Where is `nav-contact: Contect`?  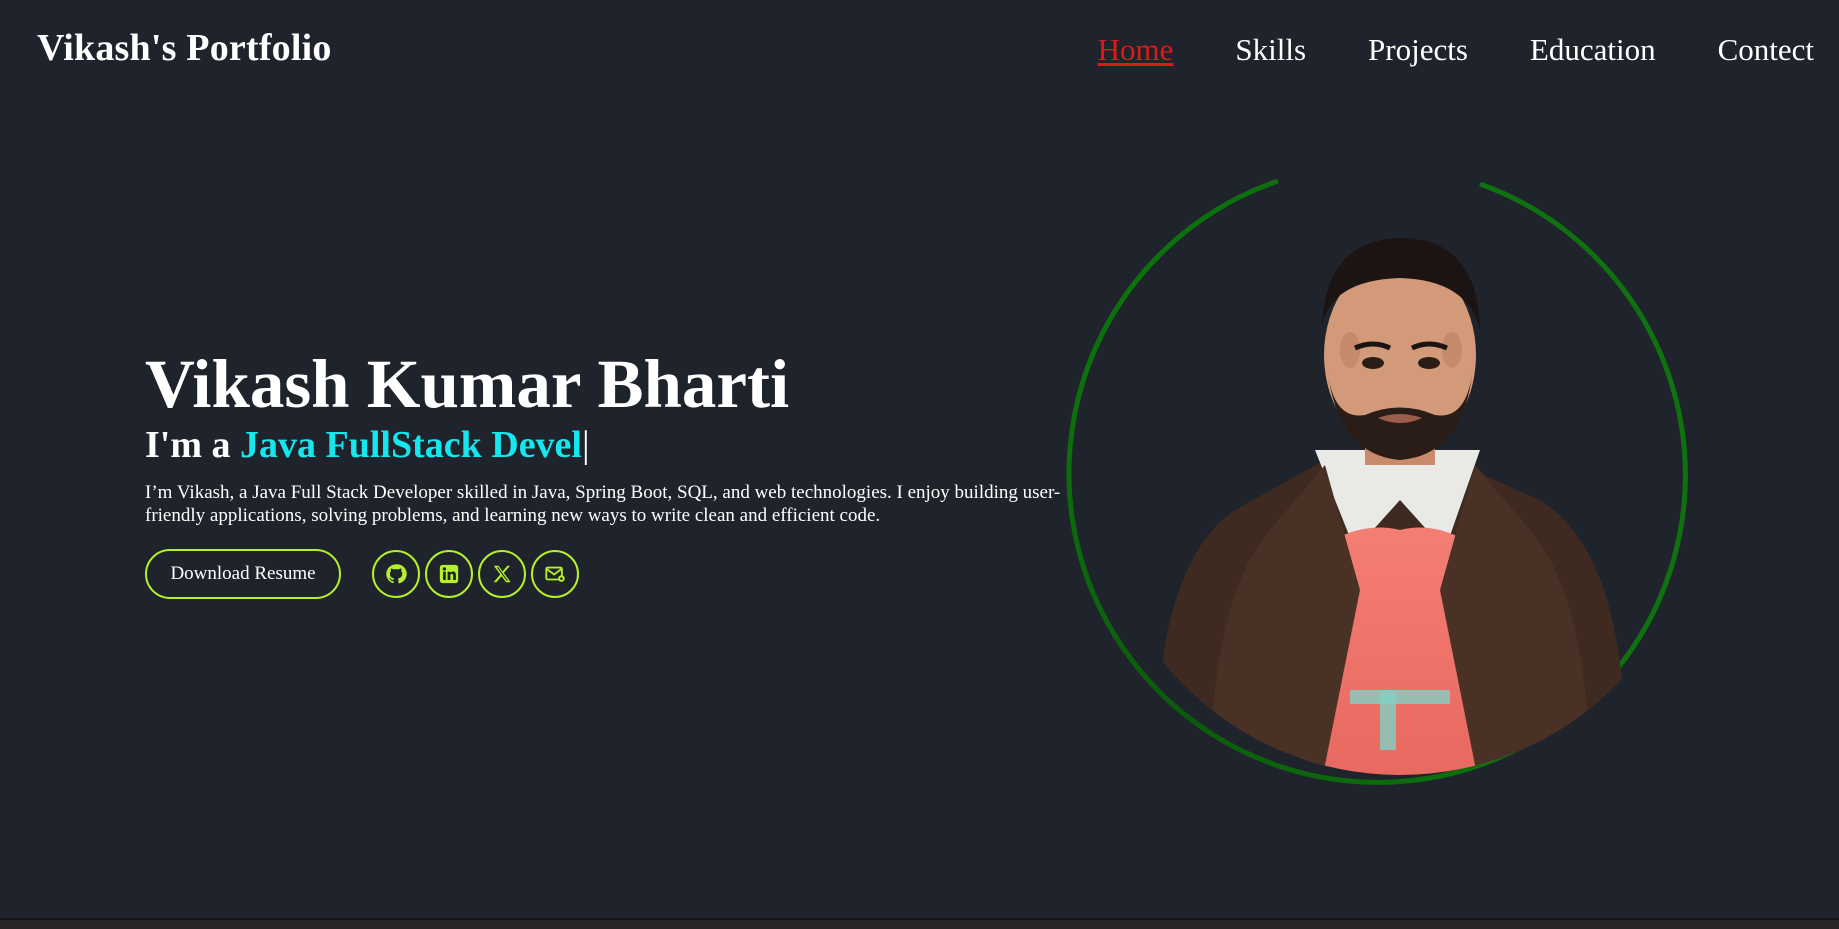 nav-contact: Contect is located at coordinates (1766, 50).